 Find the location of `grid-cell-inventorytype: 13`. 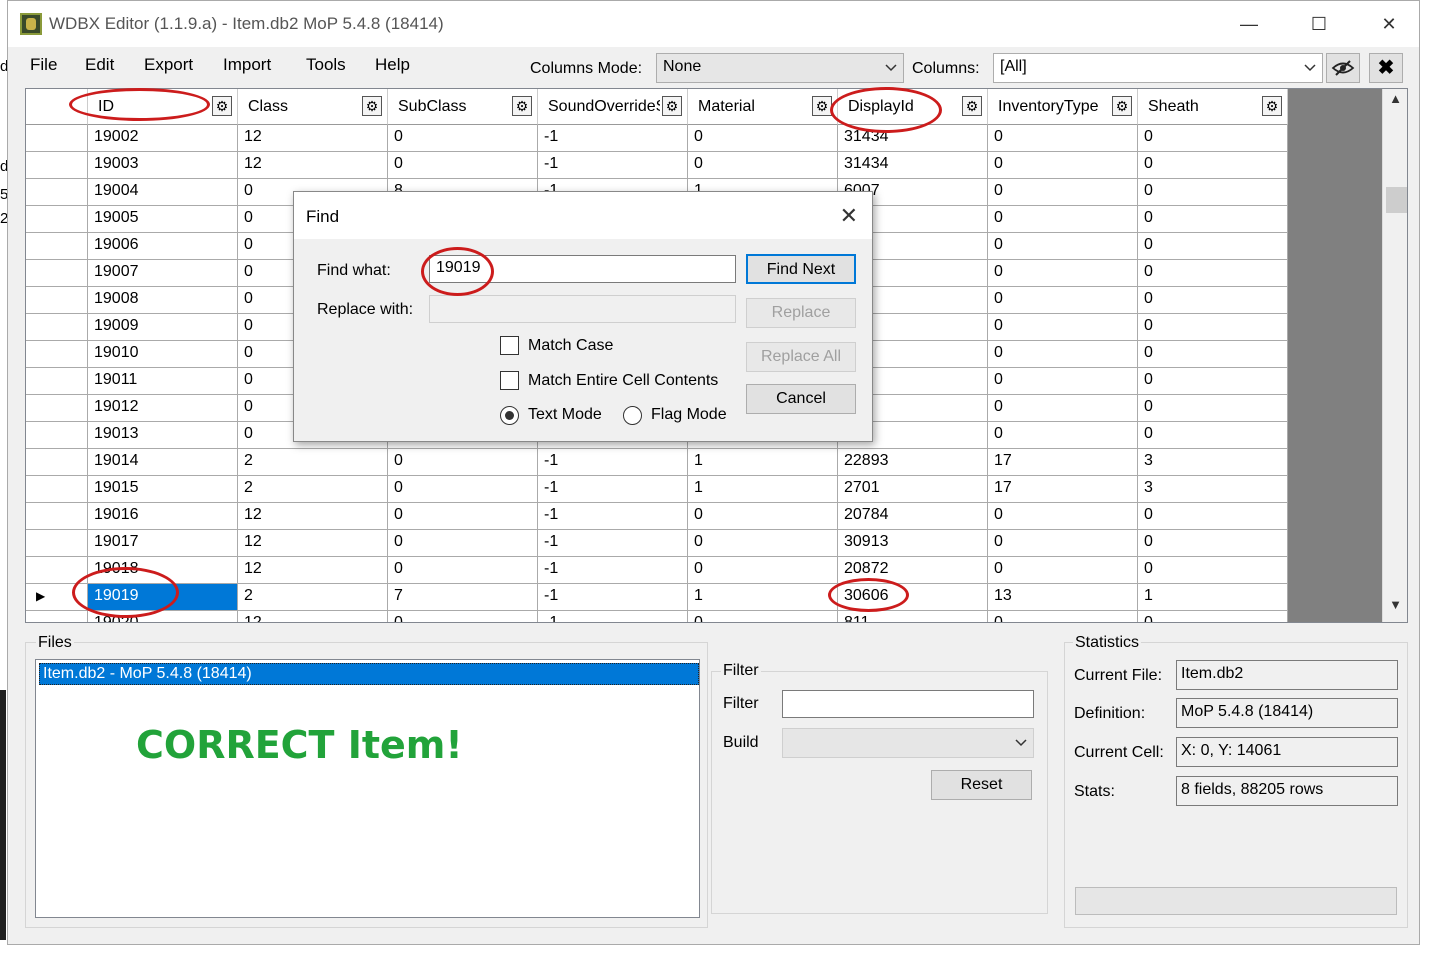

grid-cell-inventorytype: 13 is located at coordinates (1063, 597).